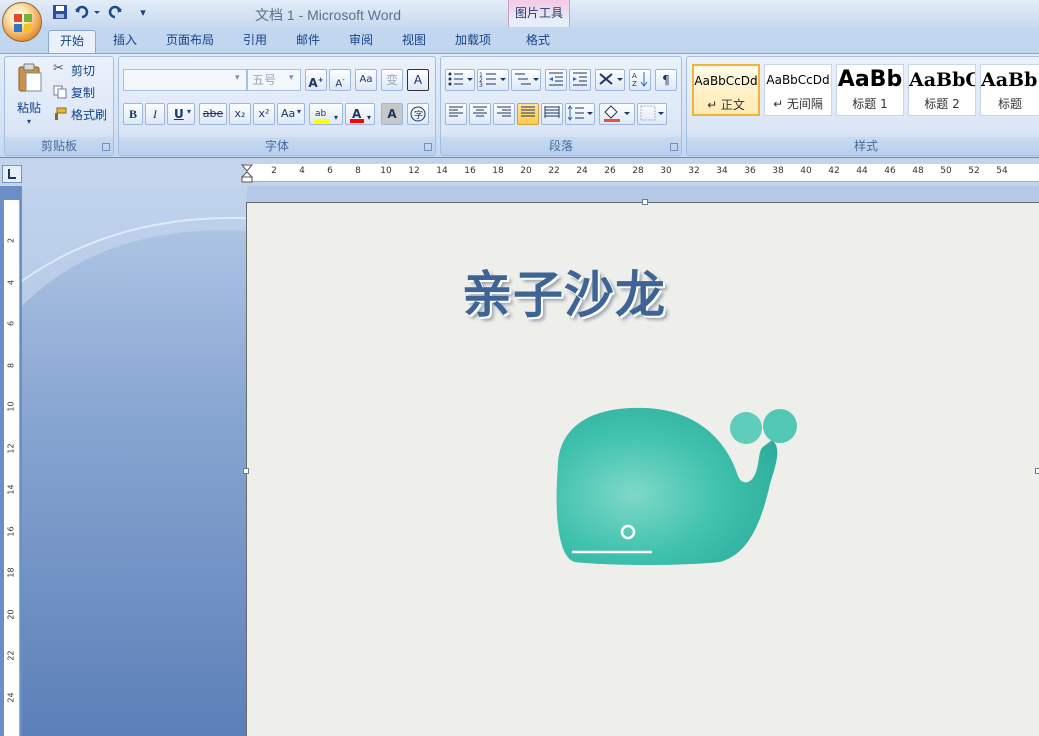 This screenshot has width=1039, height=736. What do you see at coordinates (61, 113) in the screenshot?
I see `format-painter-icon` at bounding box center [61, 113].